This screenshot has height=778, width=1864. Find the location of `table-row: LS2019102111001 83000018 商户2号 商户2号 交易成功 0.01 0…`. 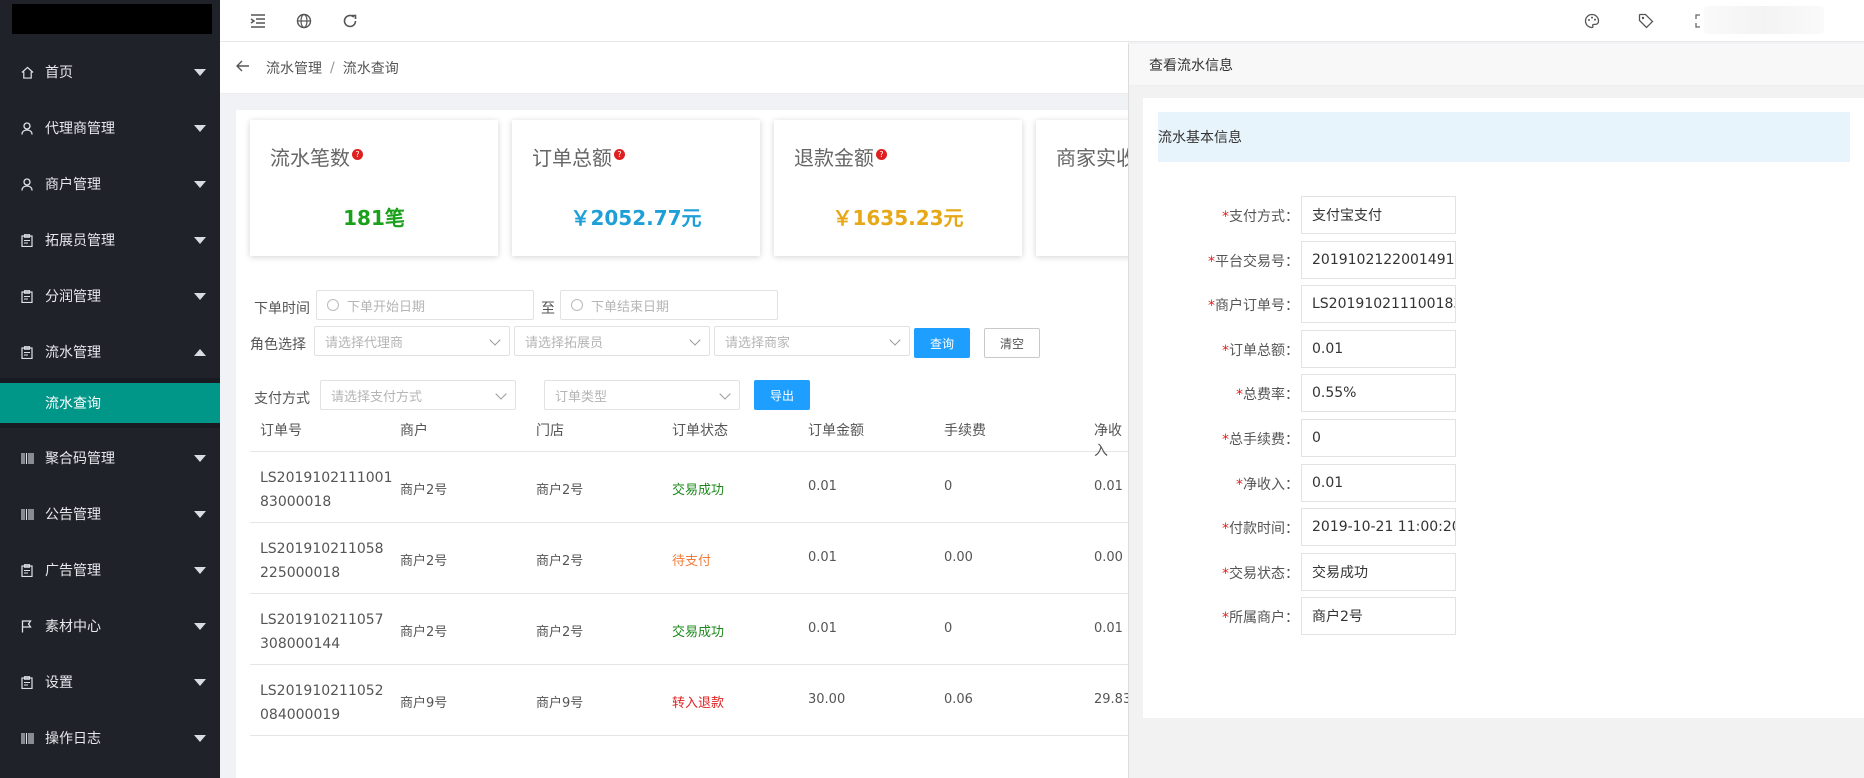

table-row: LS2019102111001 83000018 商户2号 商户2号 交易成功 0.01 0… is located at coordinates (689, 487).